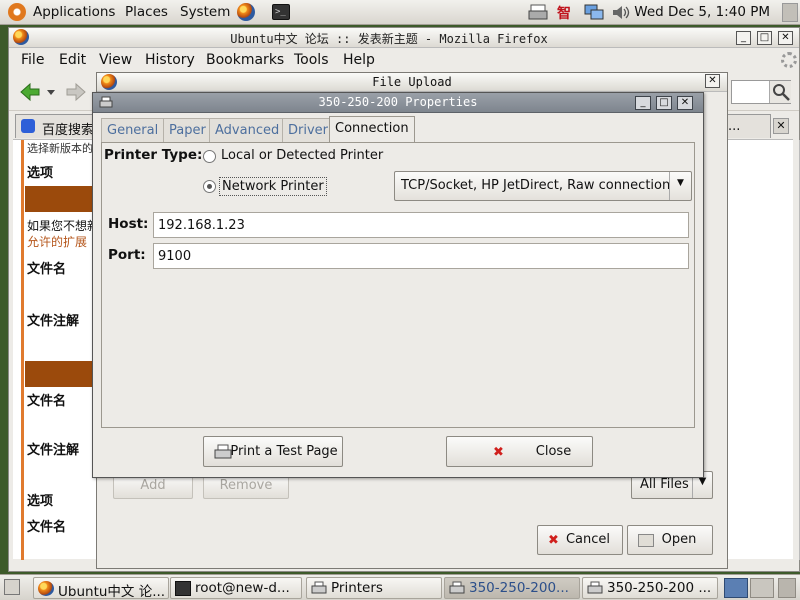 This screenshot has width=800, height=600. I want to click on applications-menu: Applications, so click(74, 12).